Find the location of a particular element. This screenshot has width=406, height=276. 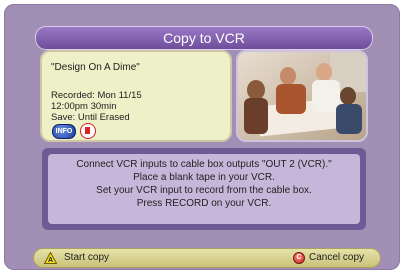

recorded-date: Recorded: Mon 11/15 is located at coordinates (96, 95).